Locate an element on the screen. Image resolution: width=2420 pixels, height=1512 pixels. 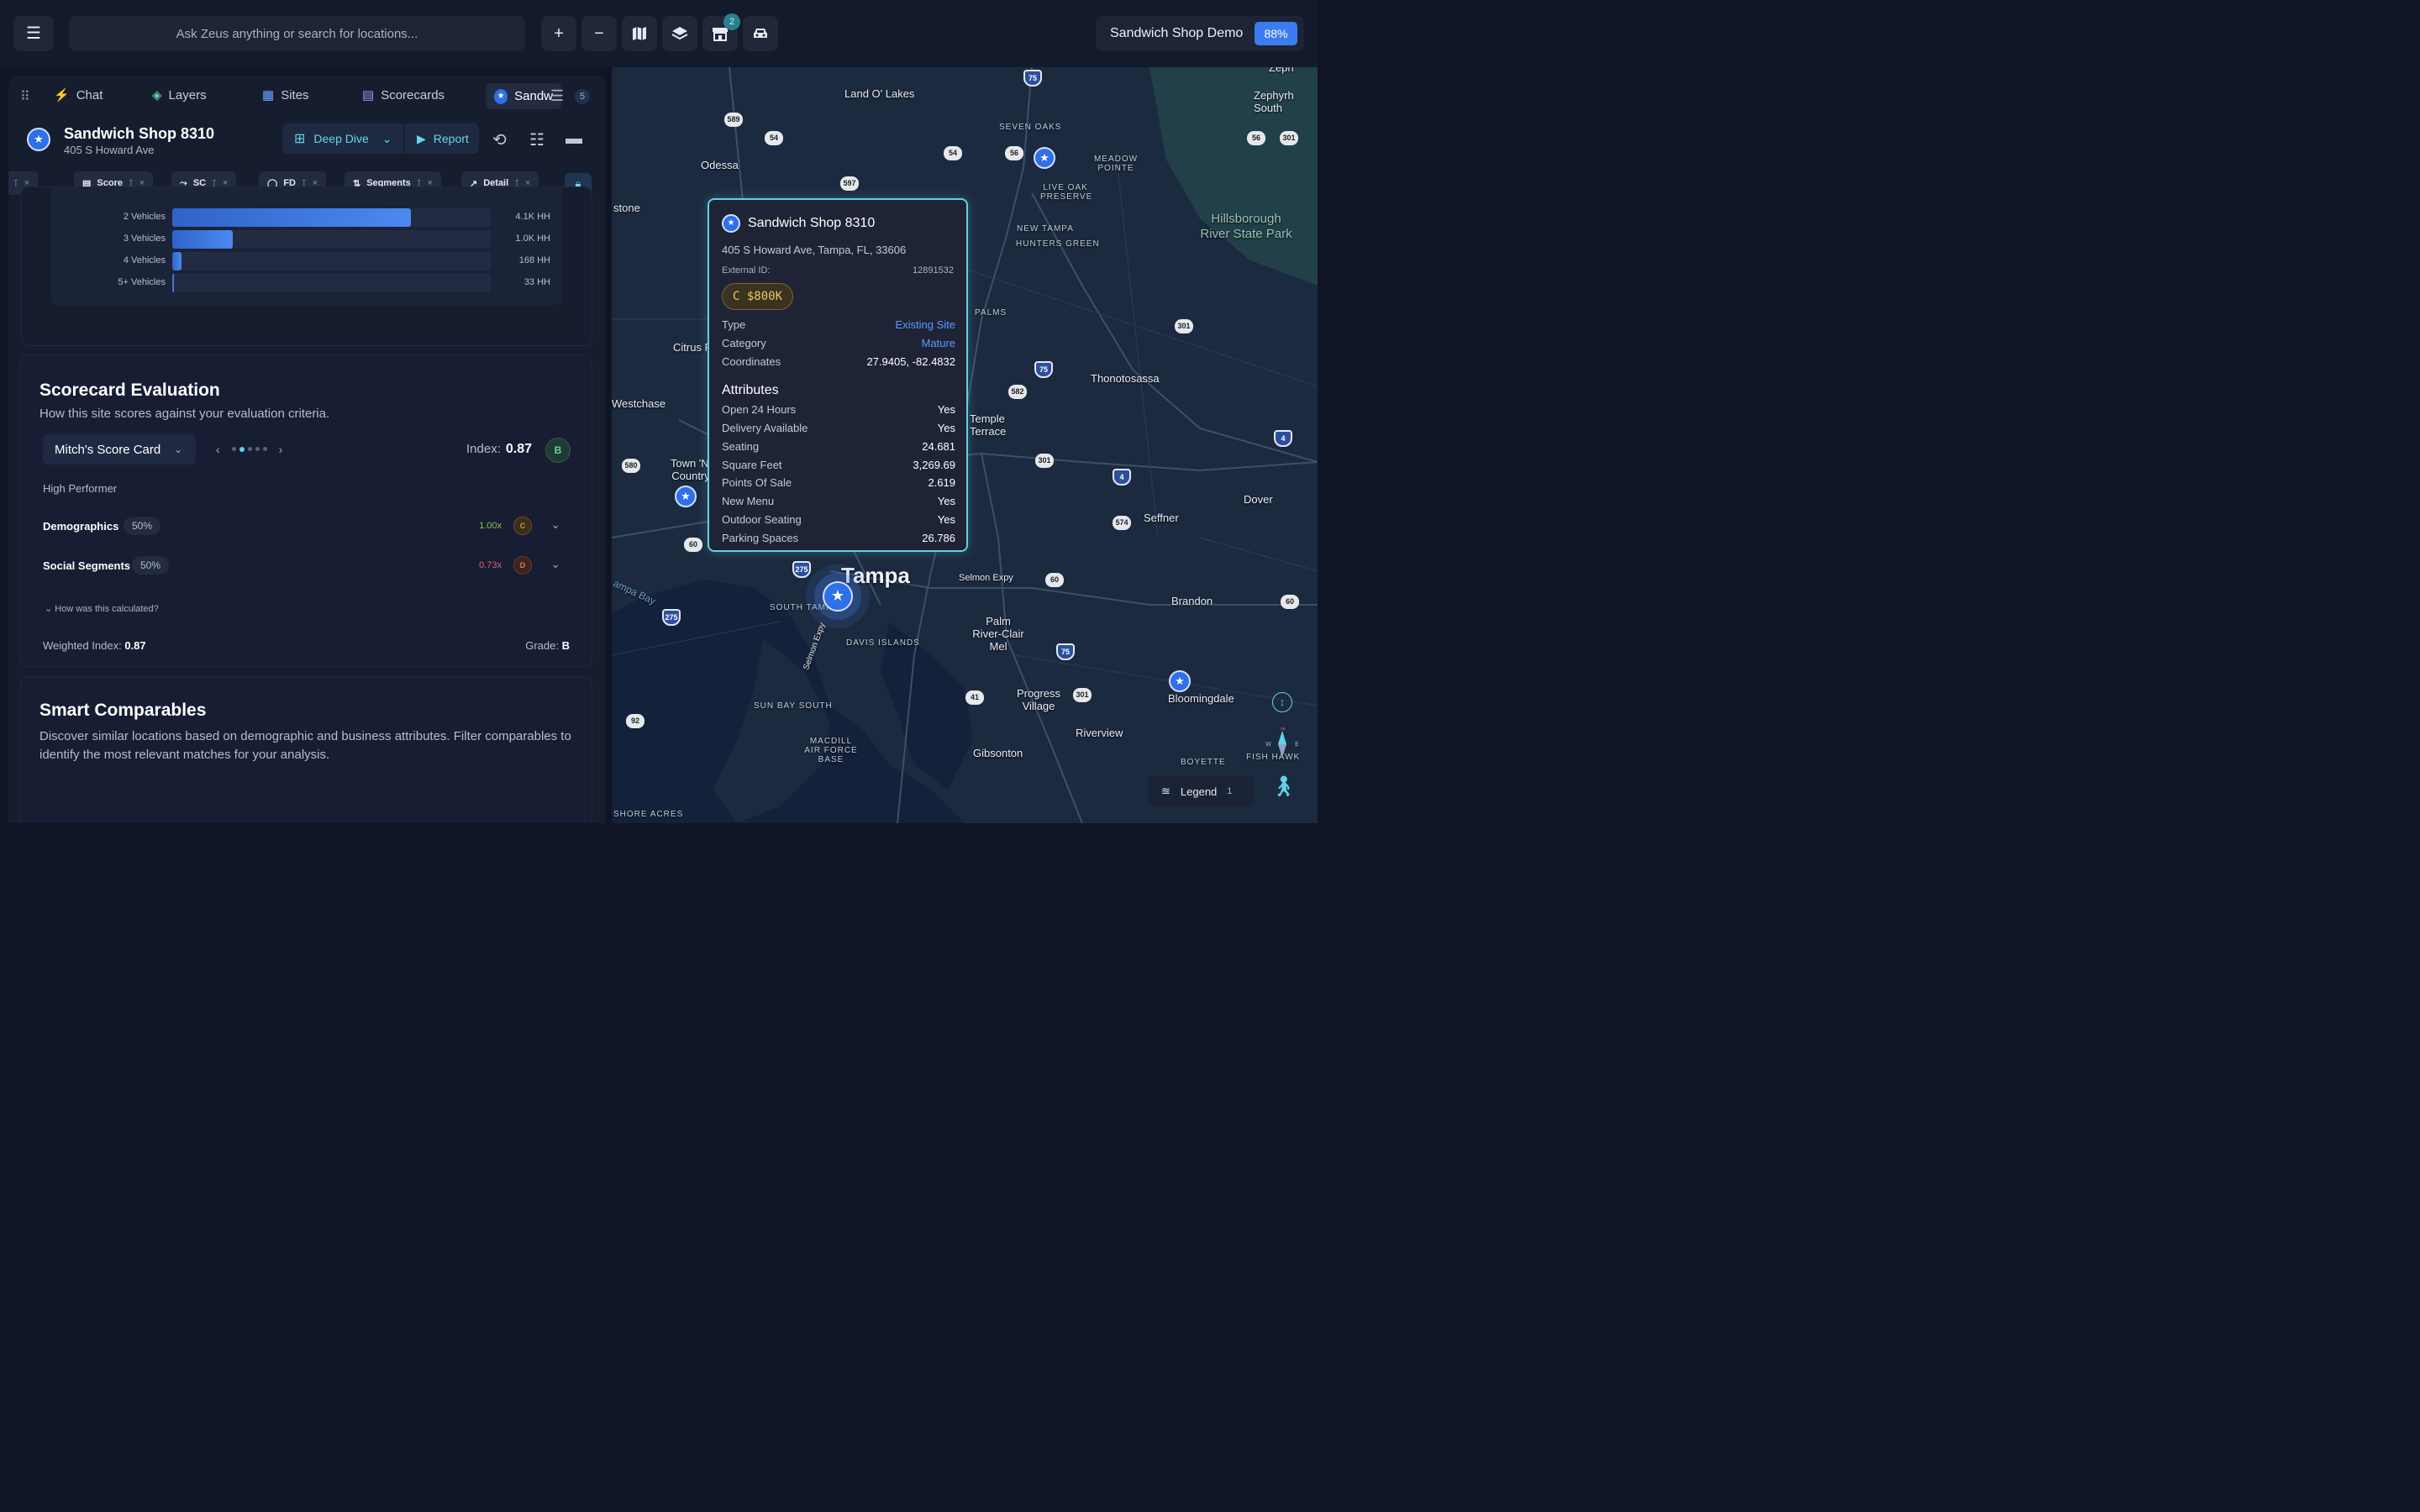
map-label: SHORE ACRES is located at coordinates (648, 814).